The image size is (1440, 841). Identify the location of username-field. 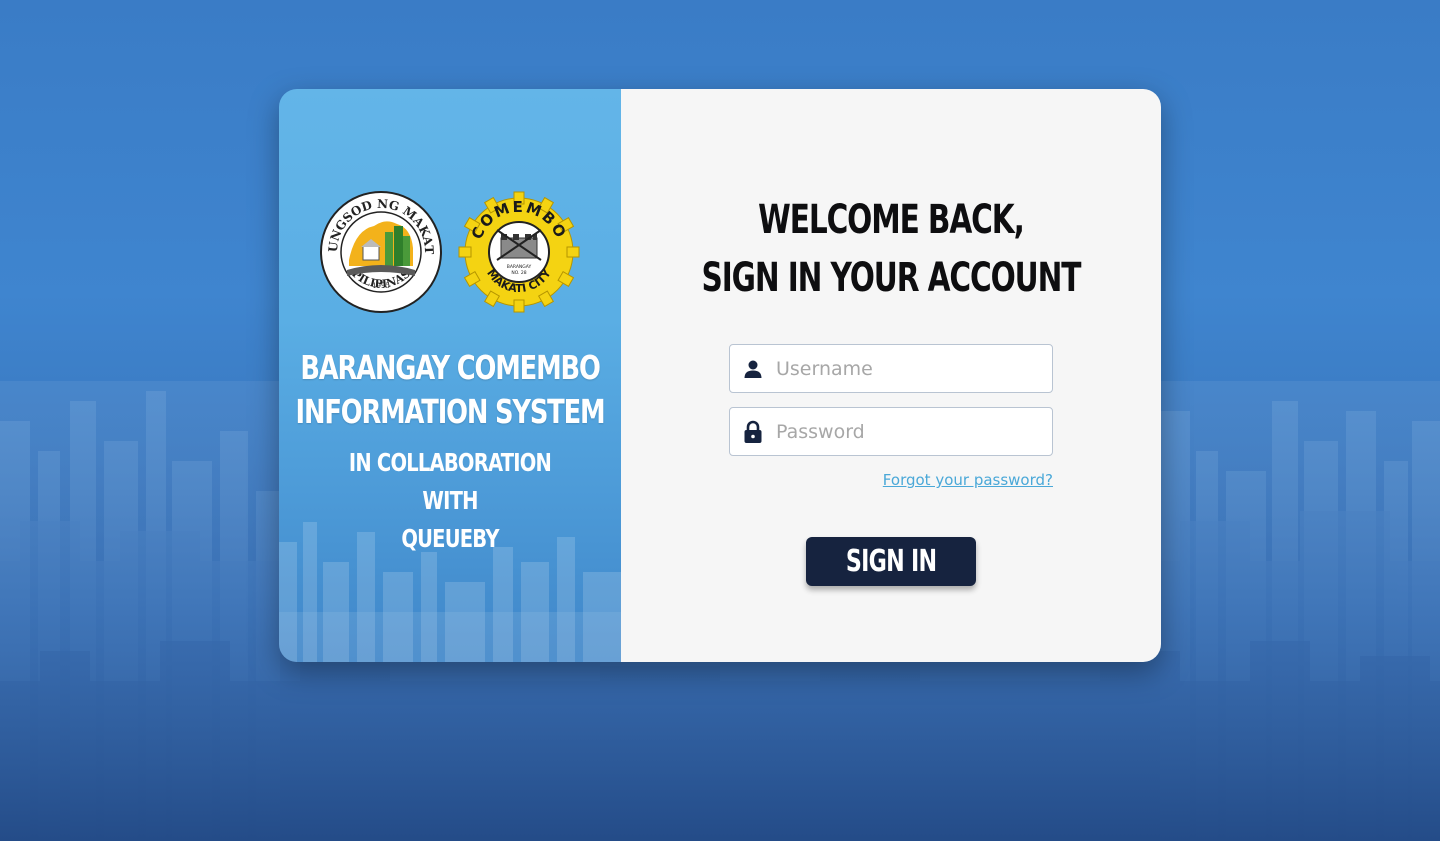
(891, 368).